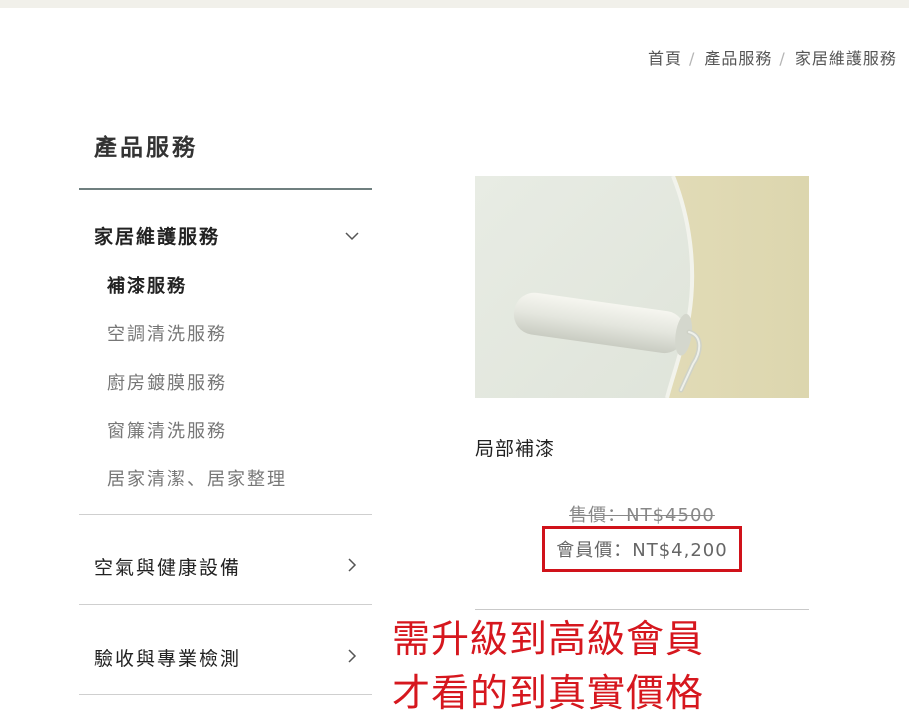 The width and height of the screenshot is (909, 723). I want to click on annotation-line-2: 才看的到真實價格, so click(548, 693).